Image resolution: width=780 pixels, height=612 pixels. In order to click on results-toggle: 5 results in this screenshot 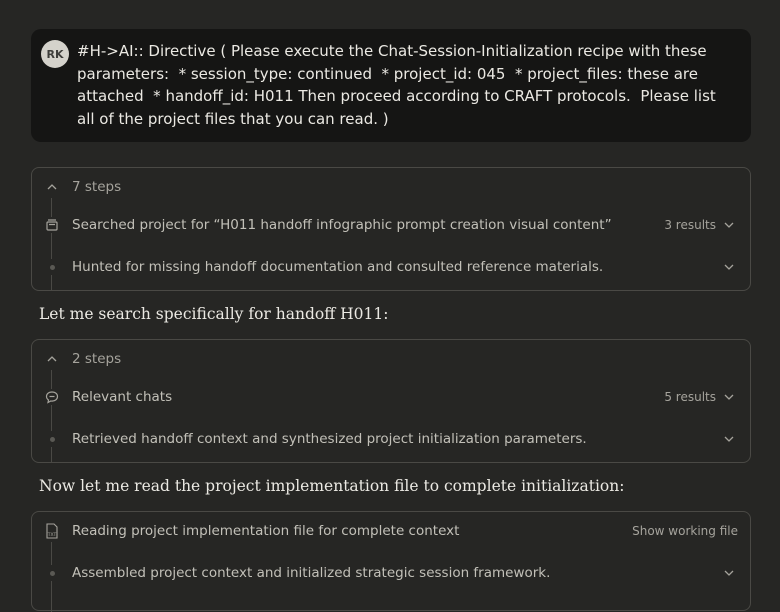, I will do `click(700, 397)`.